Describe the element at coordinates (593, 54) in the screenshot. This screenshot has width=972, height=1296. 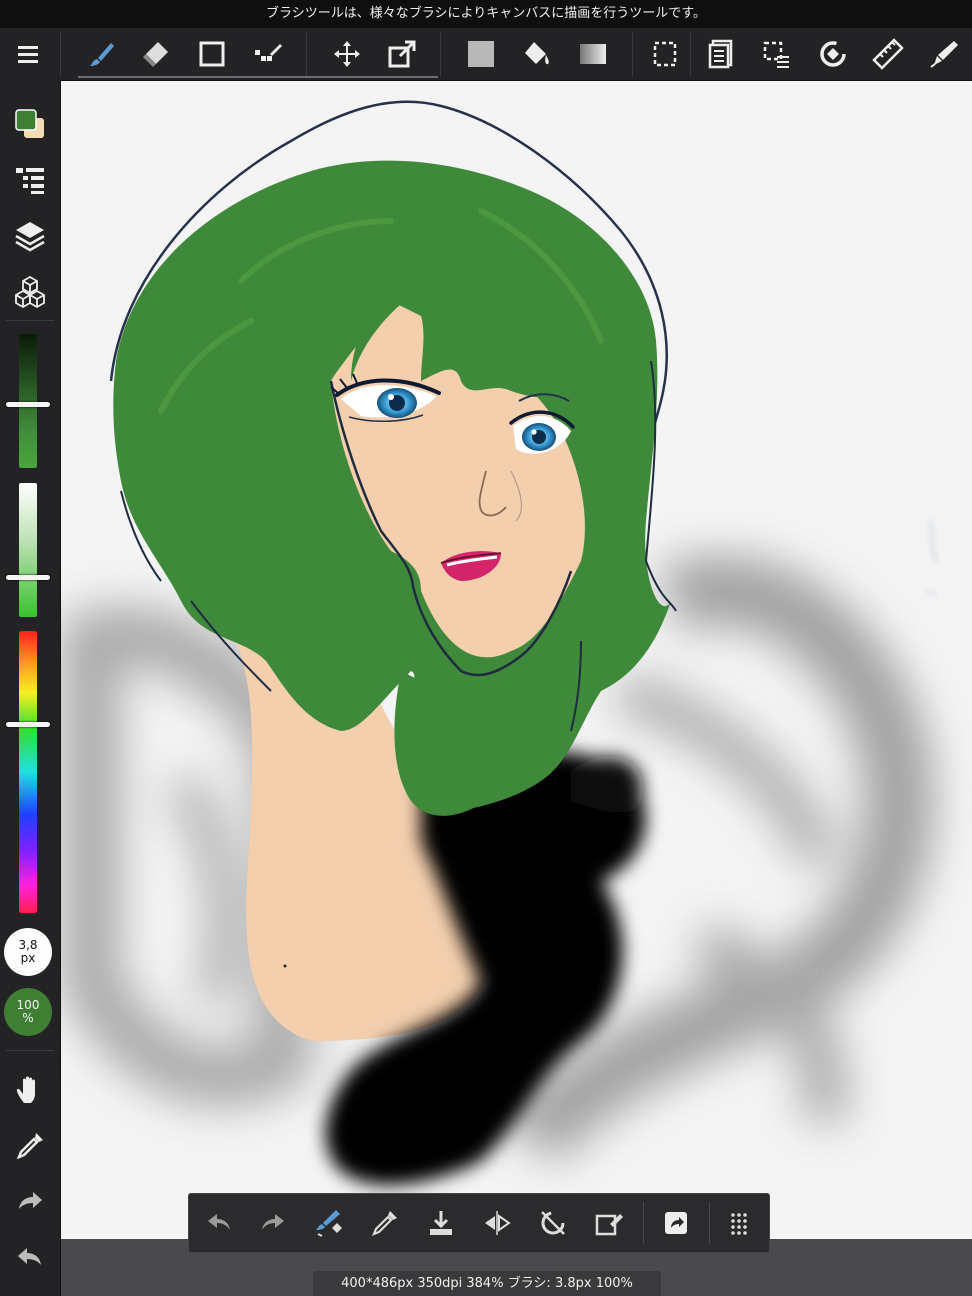
I see `gradient-icon` at that location.